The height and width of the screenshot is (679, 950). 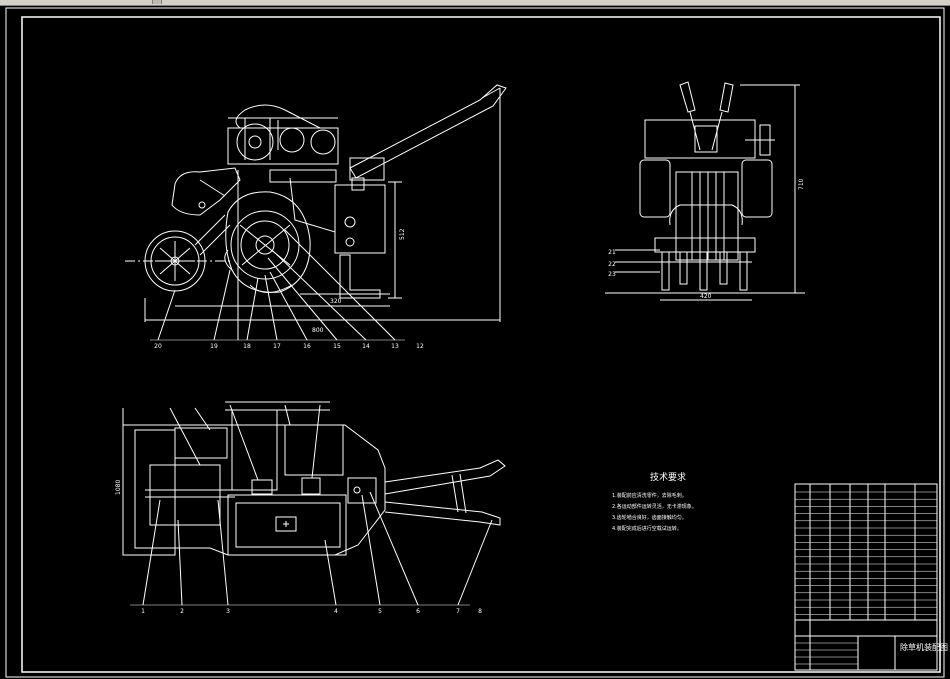 What do you see at coordinates (801, 184) in the screenshot?
I see `dimension-side-height: 710` at bounding box center [801, 184].